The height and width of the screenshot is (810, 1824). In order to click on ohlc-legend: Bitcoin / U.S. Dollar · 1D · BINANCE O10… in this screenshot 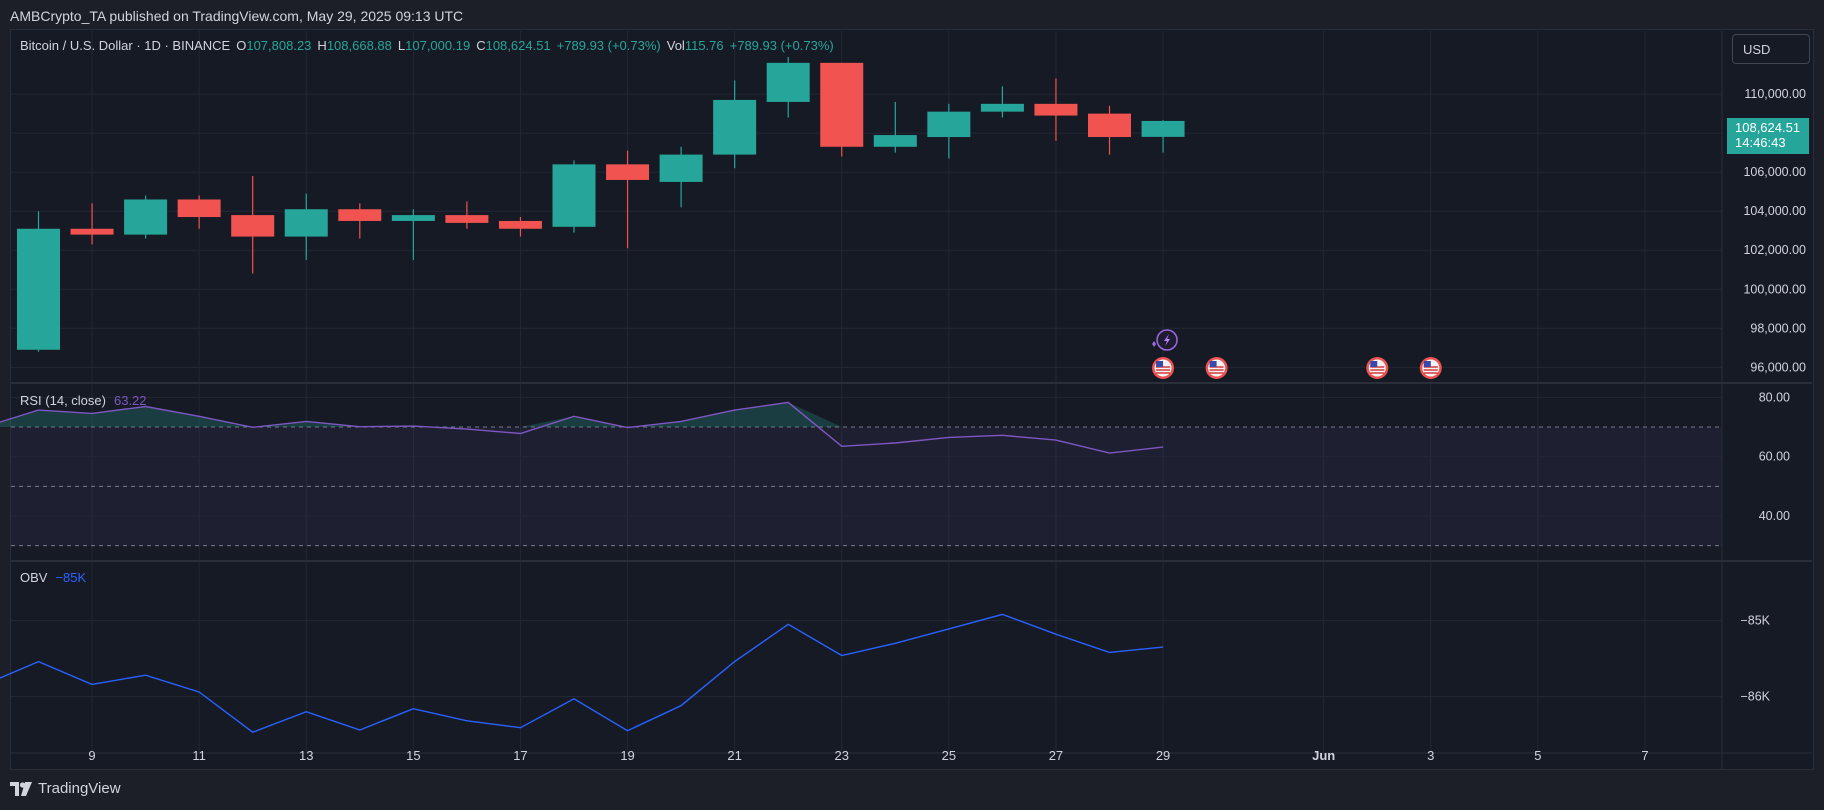, I will do `click(427, 45)`.